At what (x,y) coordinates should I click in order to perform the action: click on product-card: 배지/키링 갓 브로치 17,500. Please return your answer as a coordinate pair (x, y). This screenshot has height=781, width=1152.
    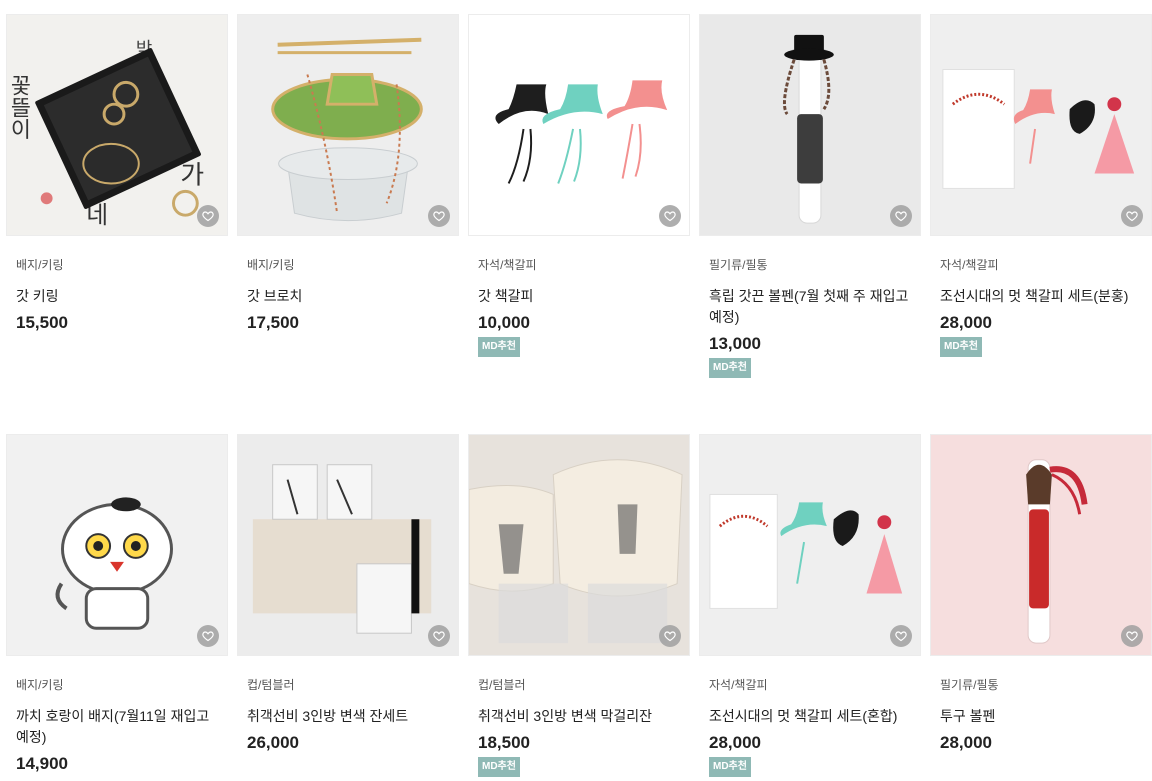
    Looking at the image, I should click on (348, 173).